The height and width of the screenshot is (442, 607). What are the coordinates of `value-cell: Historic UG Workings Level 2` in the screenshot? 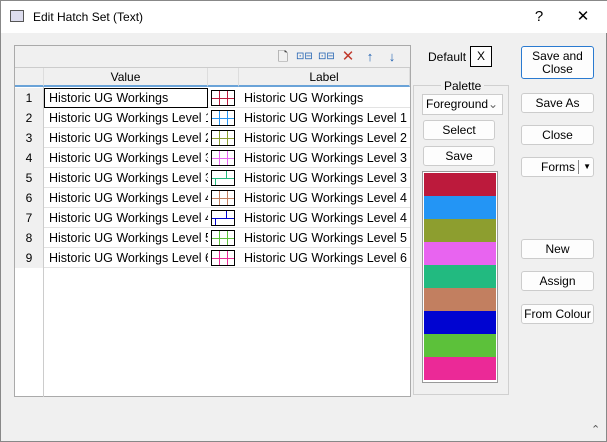 It's located at (126, 138).